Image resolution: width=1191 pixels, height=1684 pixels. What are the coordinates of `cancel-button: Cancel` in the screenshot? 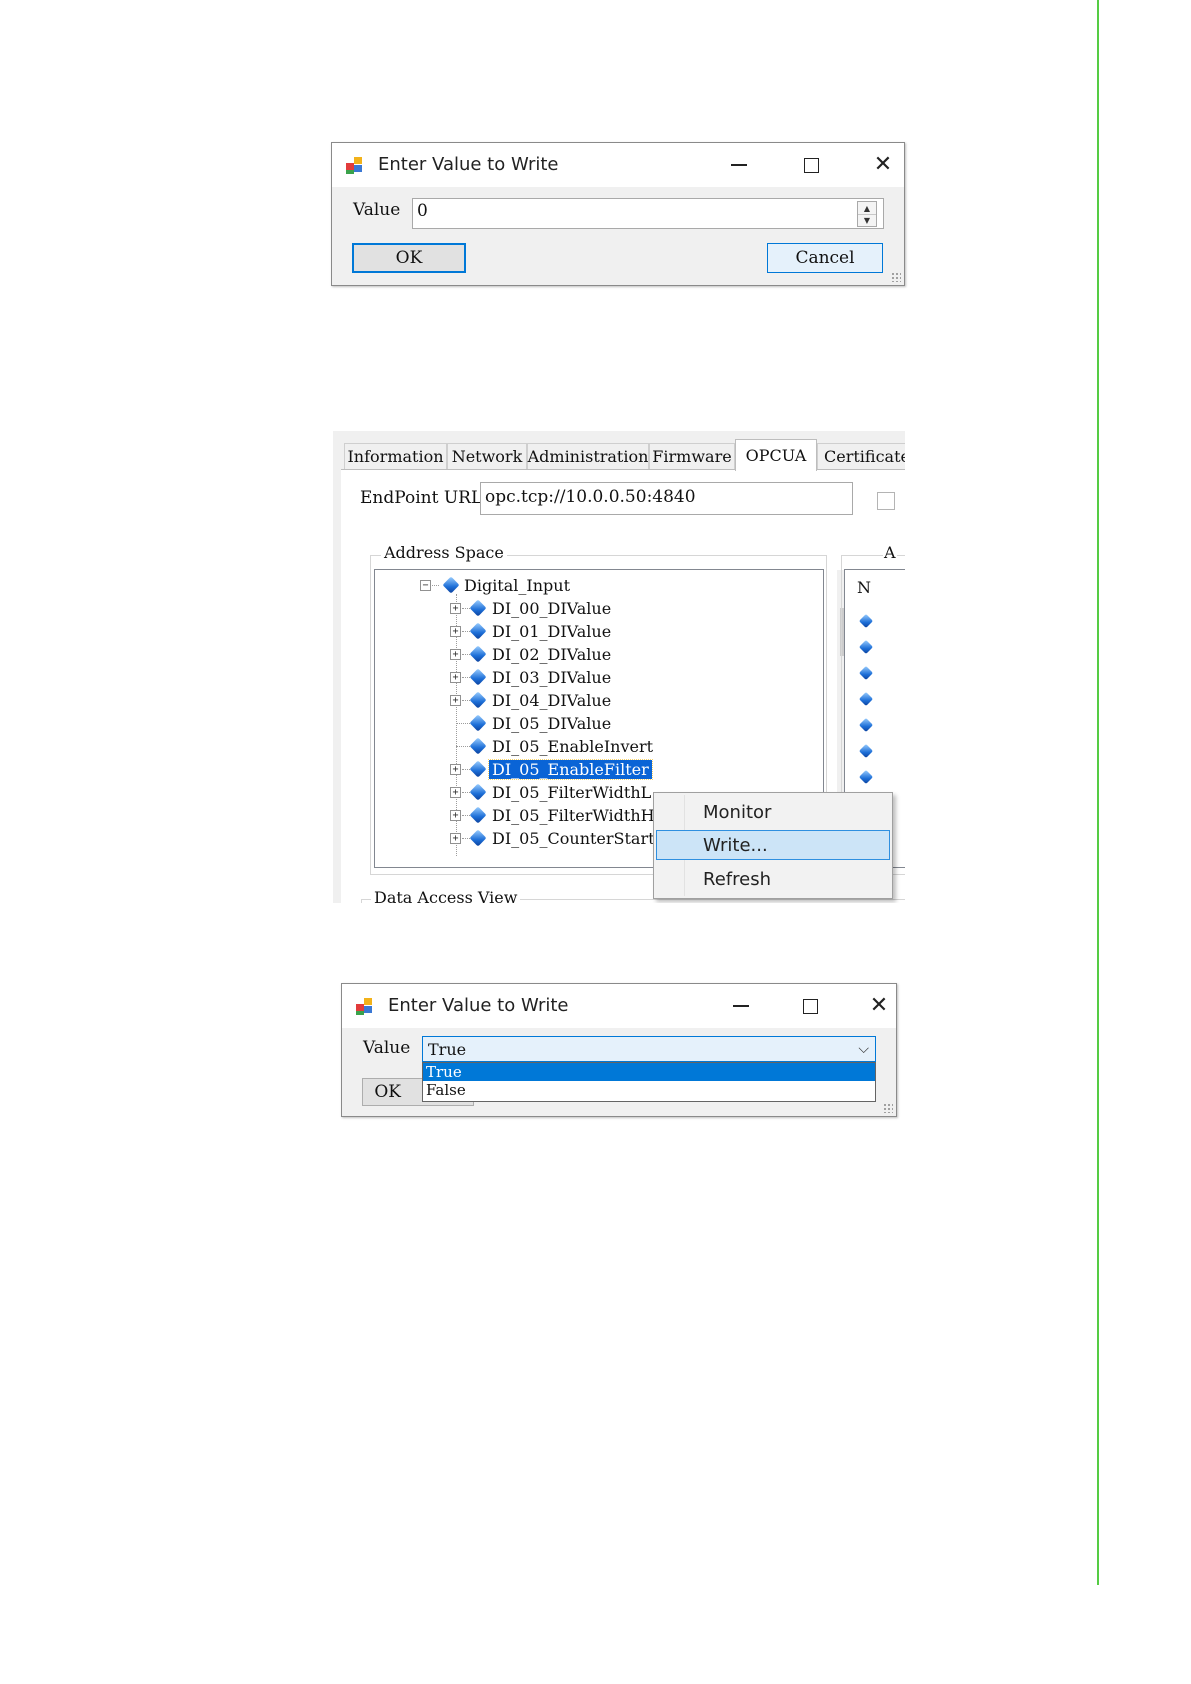 It's located at (825, 258).